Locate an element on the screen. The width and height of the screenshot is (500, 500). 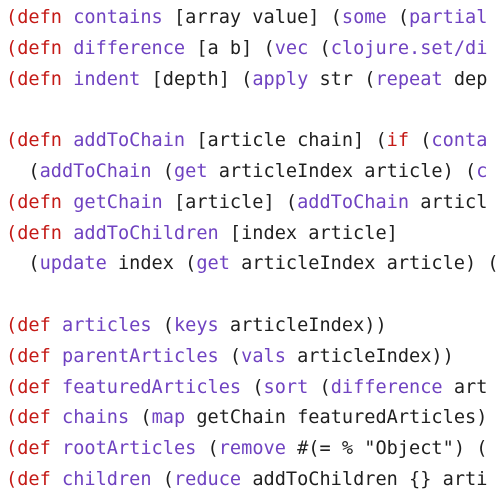
text-token: [article] ( is located at coordinates (230, 202).